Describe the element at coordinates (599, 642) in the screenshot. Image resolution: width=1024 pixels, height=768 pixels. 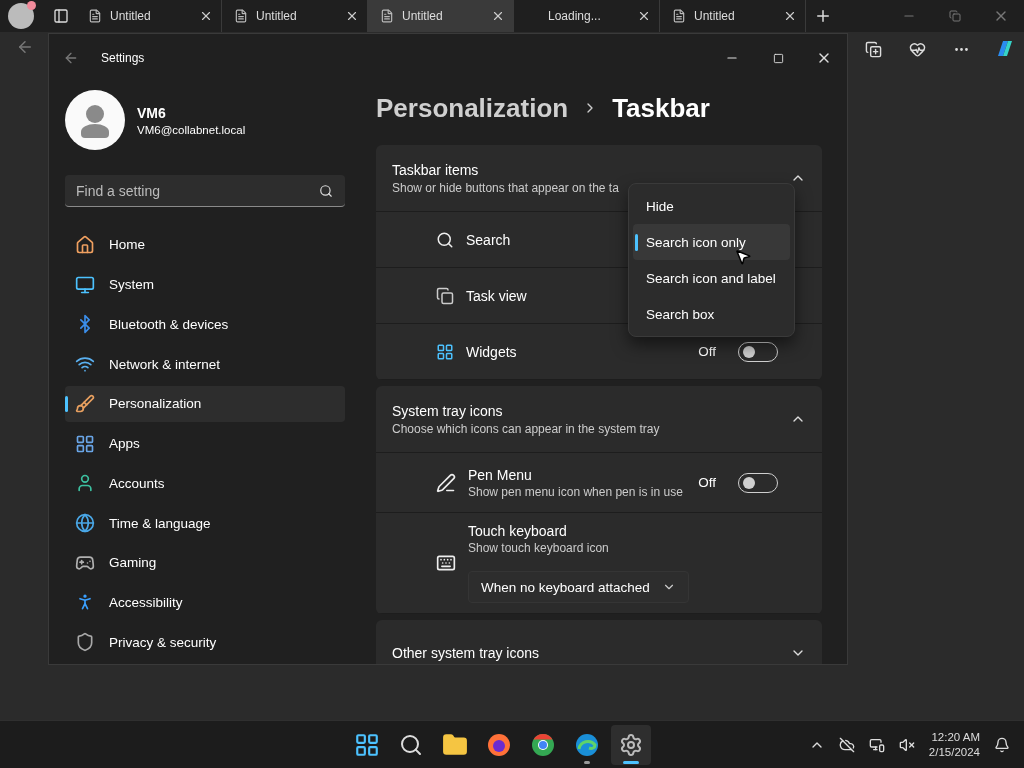
I see `section-header: Other system tray icons` at that location.